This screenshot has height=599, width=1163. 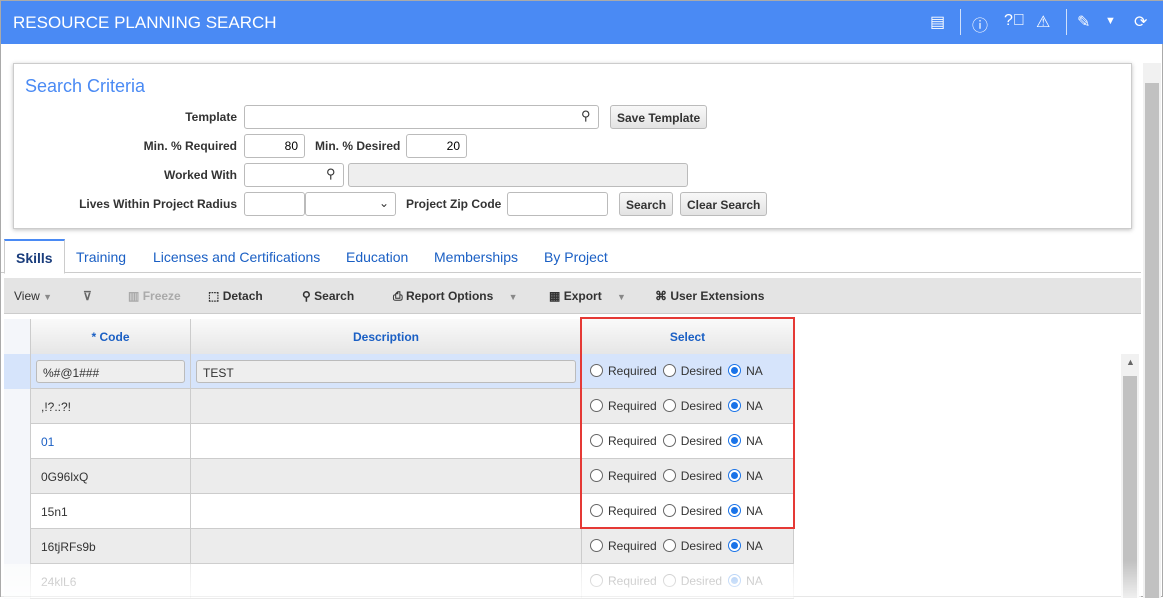 I want to click on radius-label: Lives Within Project Radius, so click(x=158, y=204).